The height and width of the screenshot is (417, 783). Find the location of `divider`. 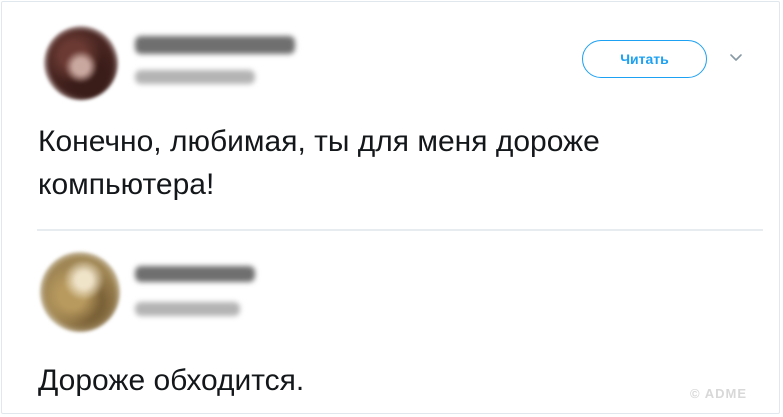

divider is located at coordinates (400, 230).